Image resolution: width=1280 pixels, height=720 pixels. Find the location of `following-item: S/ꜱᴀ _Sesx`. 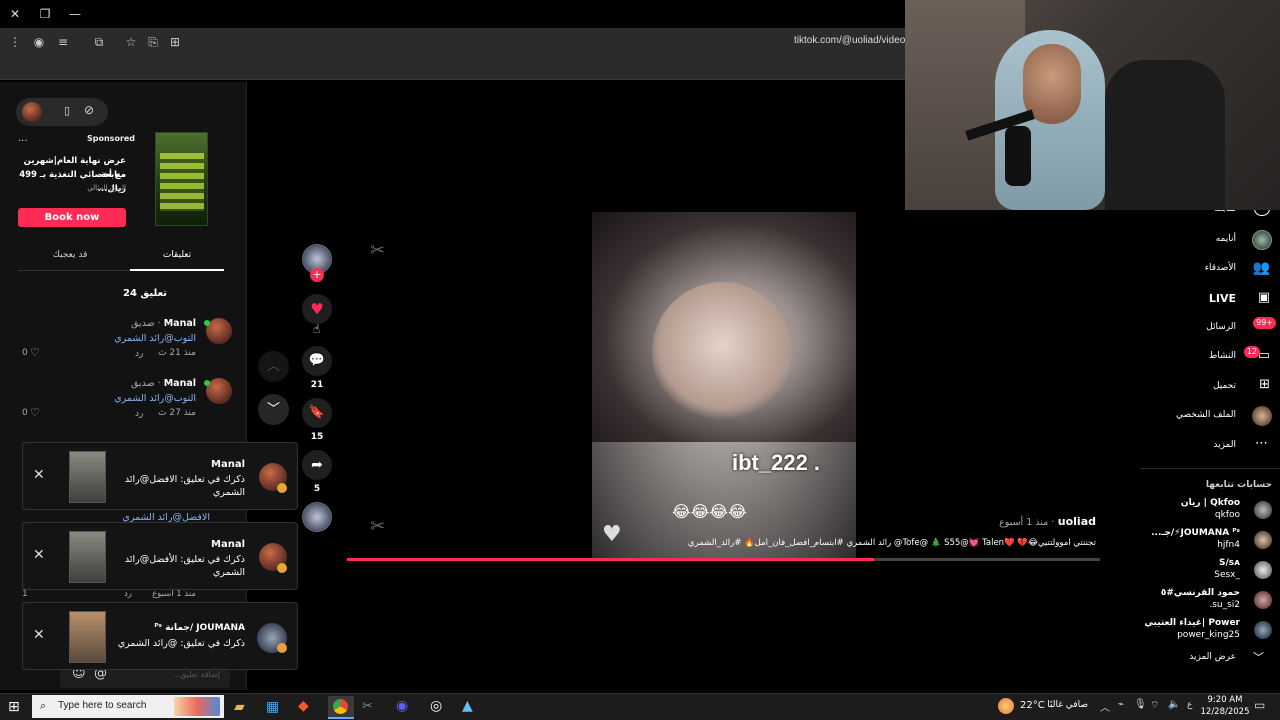

following-item: S/ꜱᴀ _Sesx is located at coordinates (1205, 571).